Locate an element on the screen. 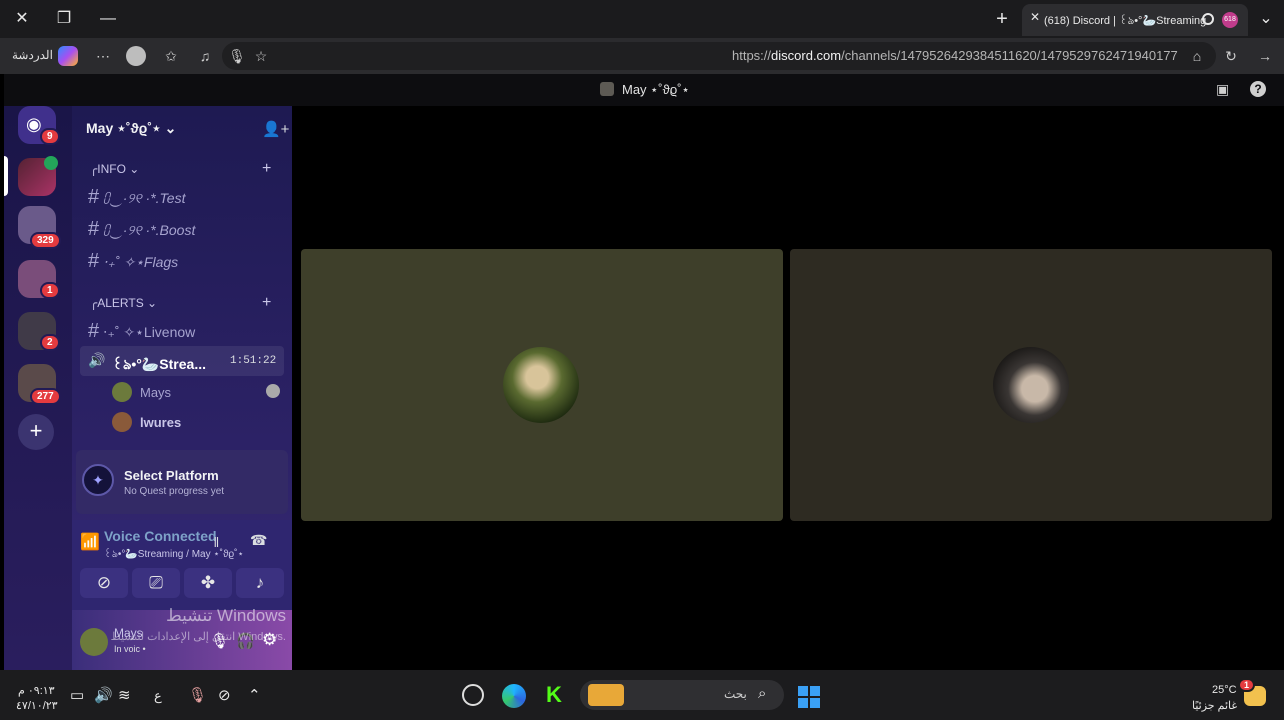 This screenshot has width=1284, height=720. channel-boost: # ⩇‿·୨୧ ·*.Boost is located at coordinates (141, 229).